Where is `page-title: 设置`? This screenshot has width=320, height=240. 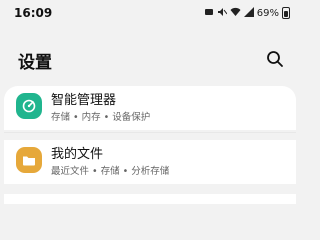
page-title: 设置 is located at coordinates (35, 63).